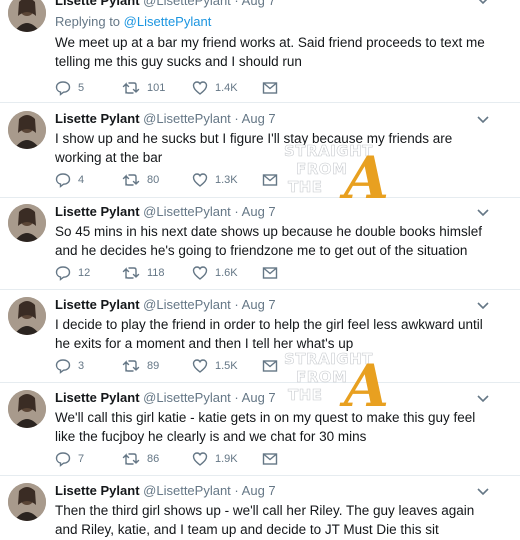  I want to click on retweet-count: 118, so click(156, 273).